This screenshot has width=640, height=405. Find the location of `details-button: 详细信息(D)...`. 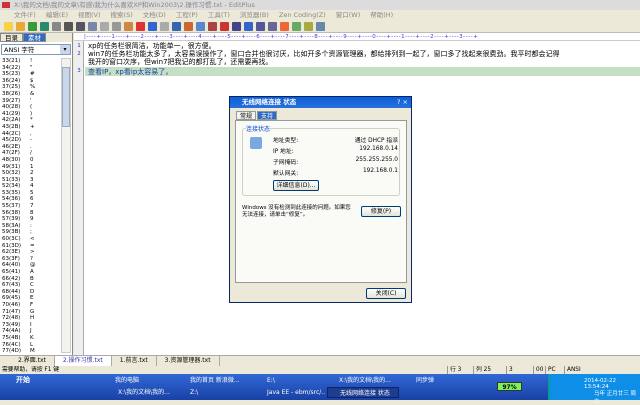

details-button: 详细信息(D)... is located at coordinates (296, 185).